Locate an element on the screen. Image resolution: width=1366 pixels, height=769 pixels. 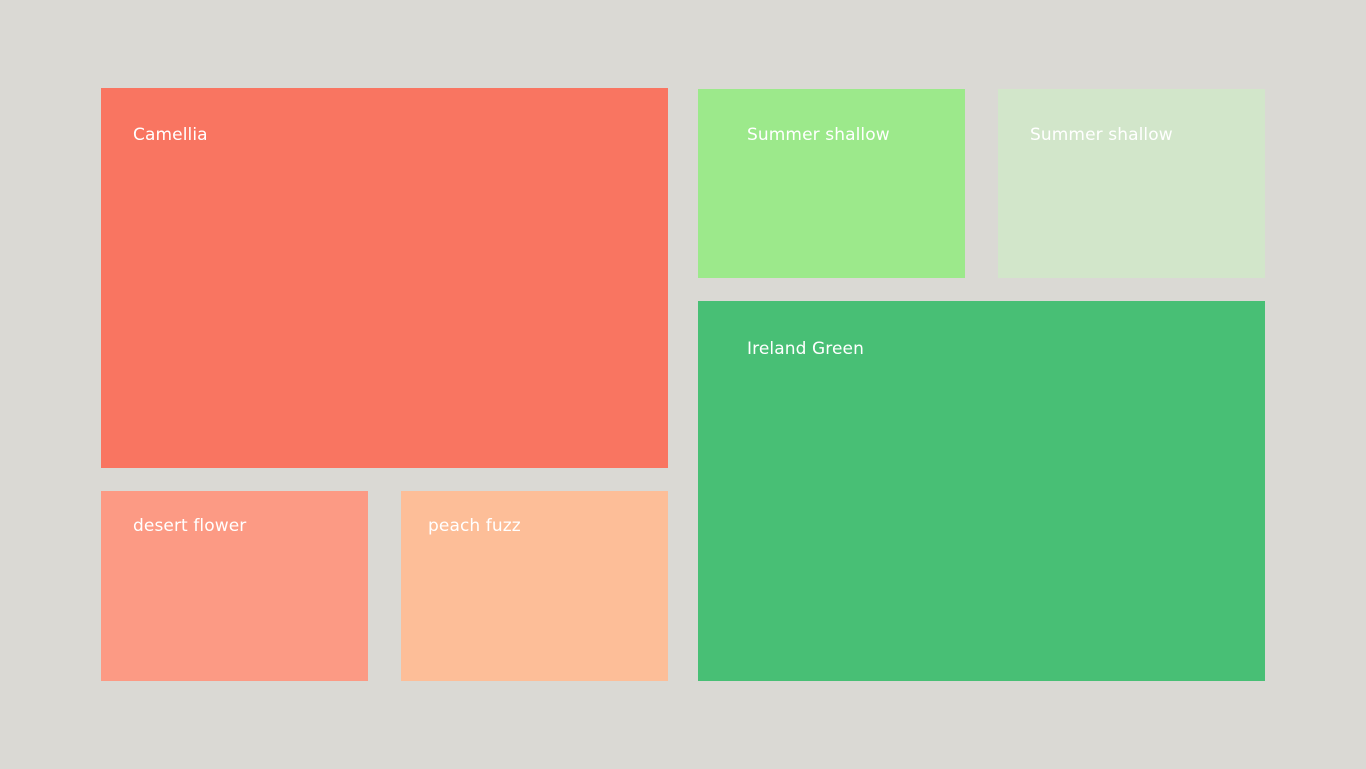
tile-label-desert-flower: desert flower is located at coordinates (190, 526).